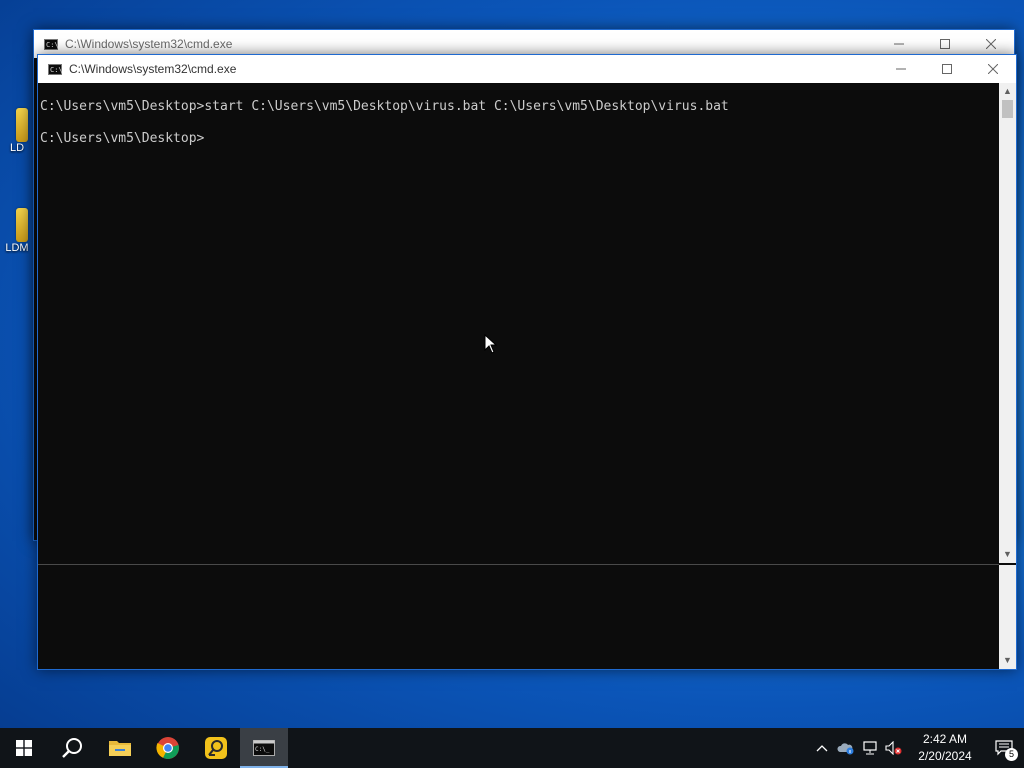  I want to click on start-button, so click(24, 748).